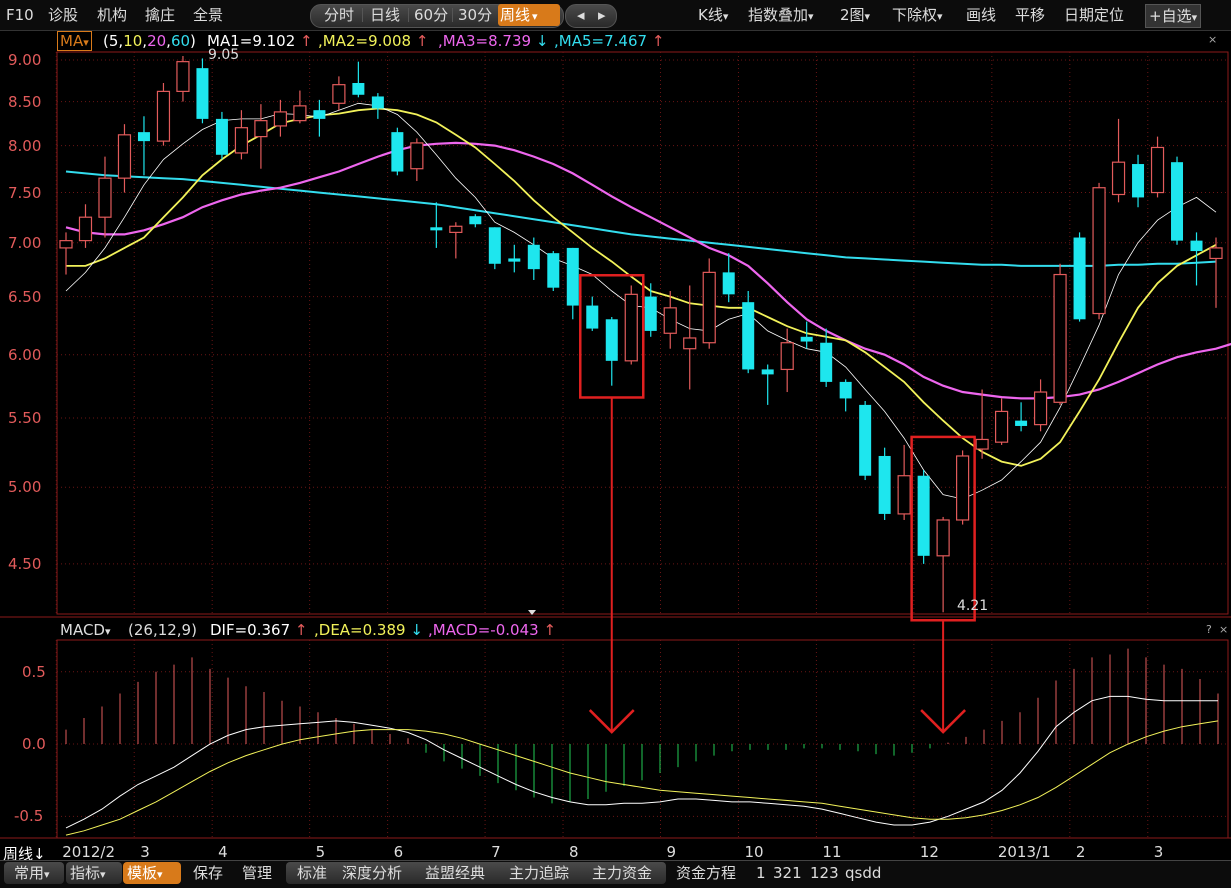 Image resolution: width=1231 pixels, height=888 pixels. What do you see at coordinates (88, 873) in the screenshot?
I see `indicator-label: 指标▾` at bounding box center [88, 873].